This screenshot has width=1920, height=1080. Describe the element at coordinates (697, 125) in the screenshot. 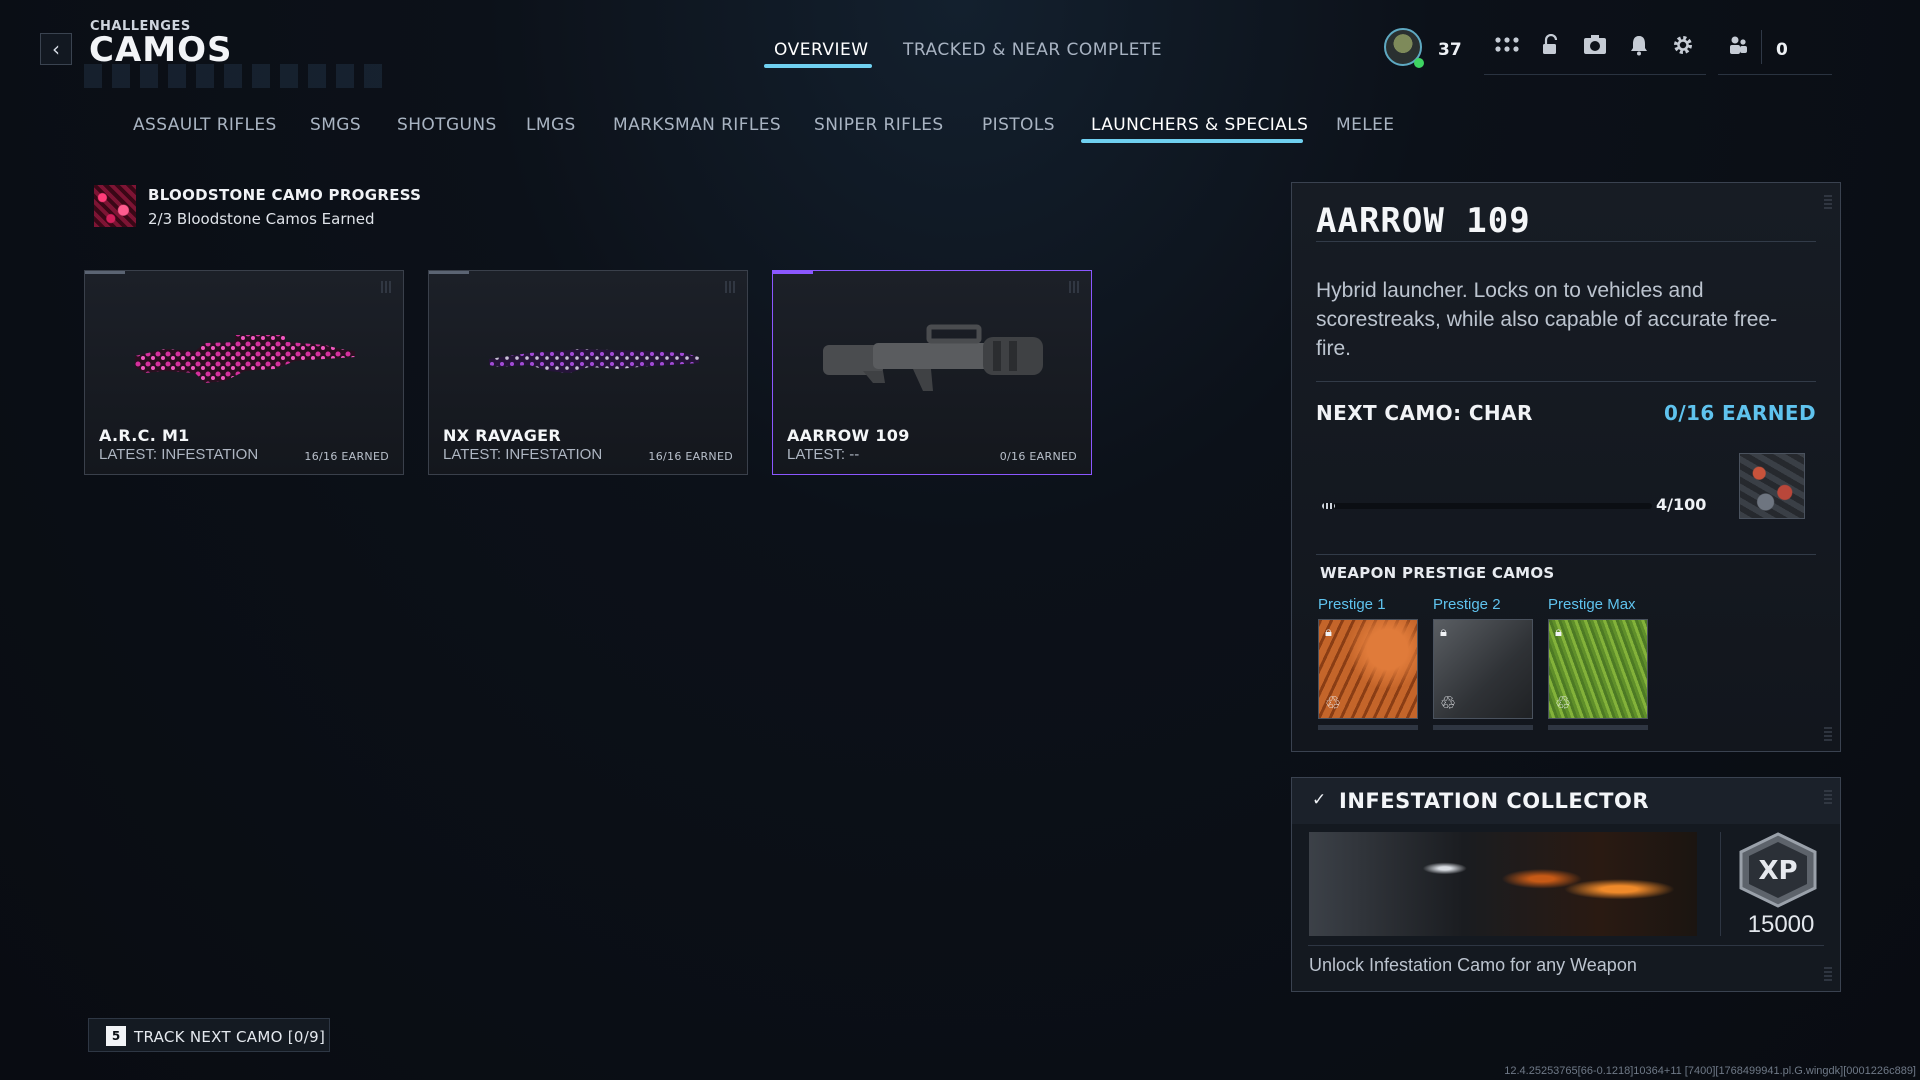

I see `tab-marksman-rifles: MARKSMAN RIFLES` at that location.